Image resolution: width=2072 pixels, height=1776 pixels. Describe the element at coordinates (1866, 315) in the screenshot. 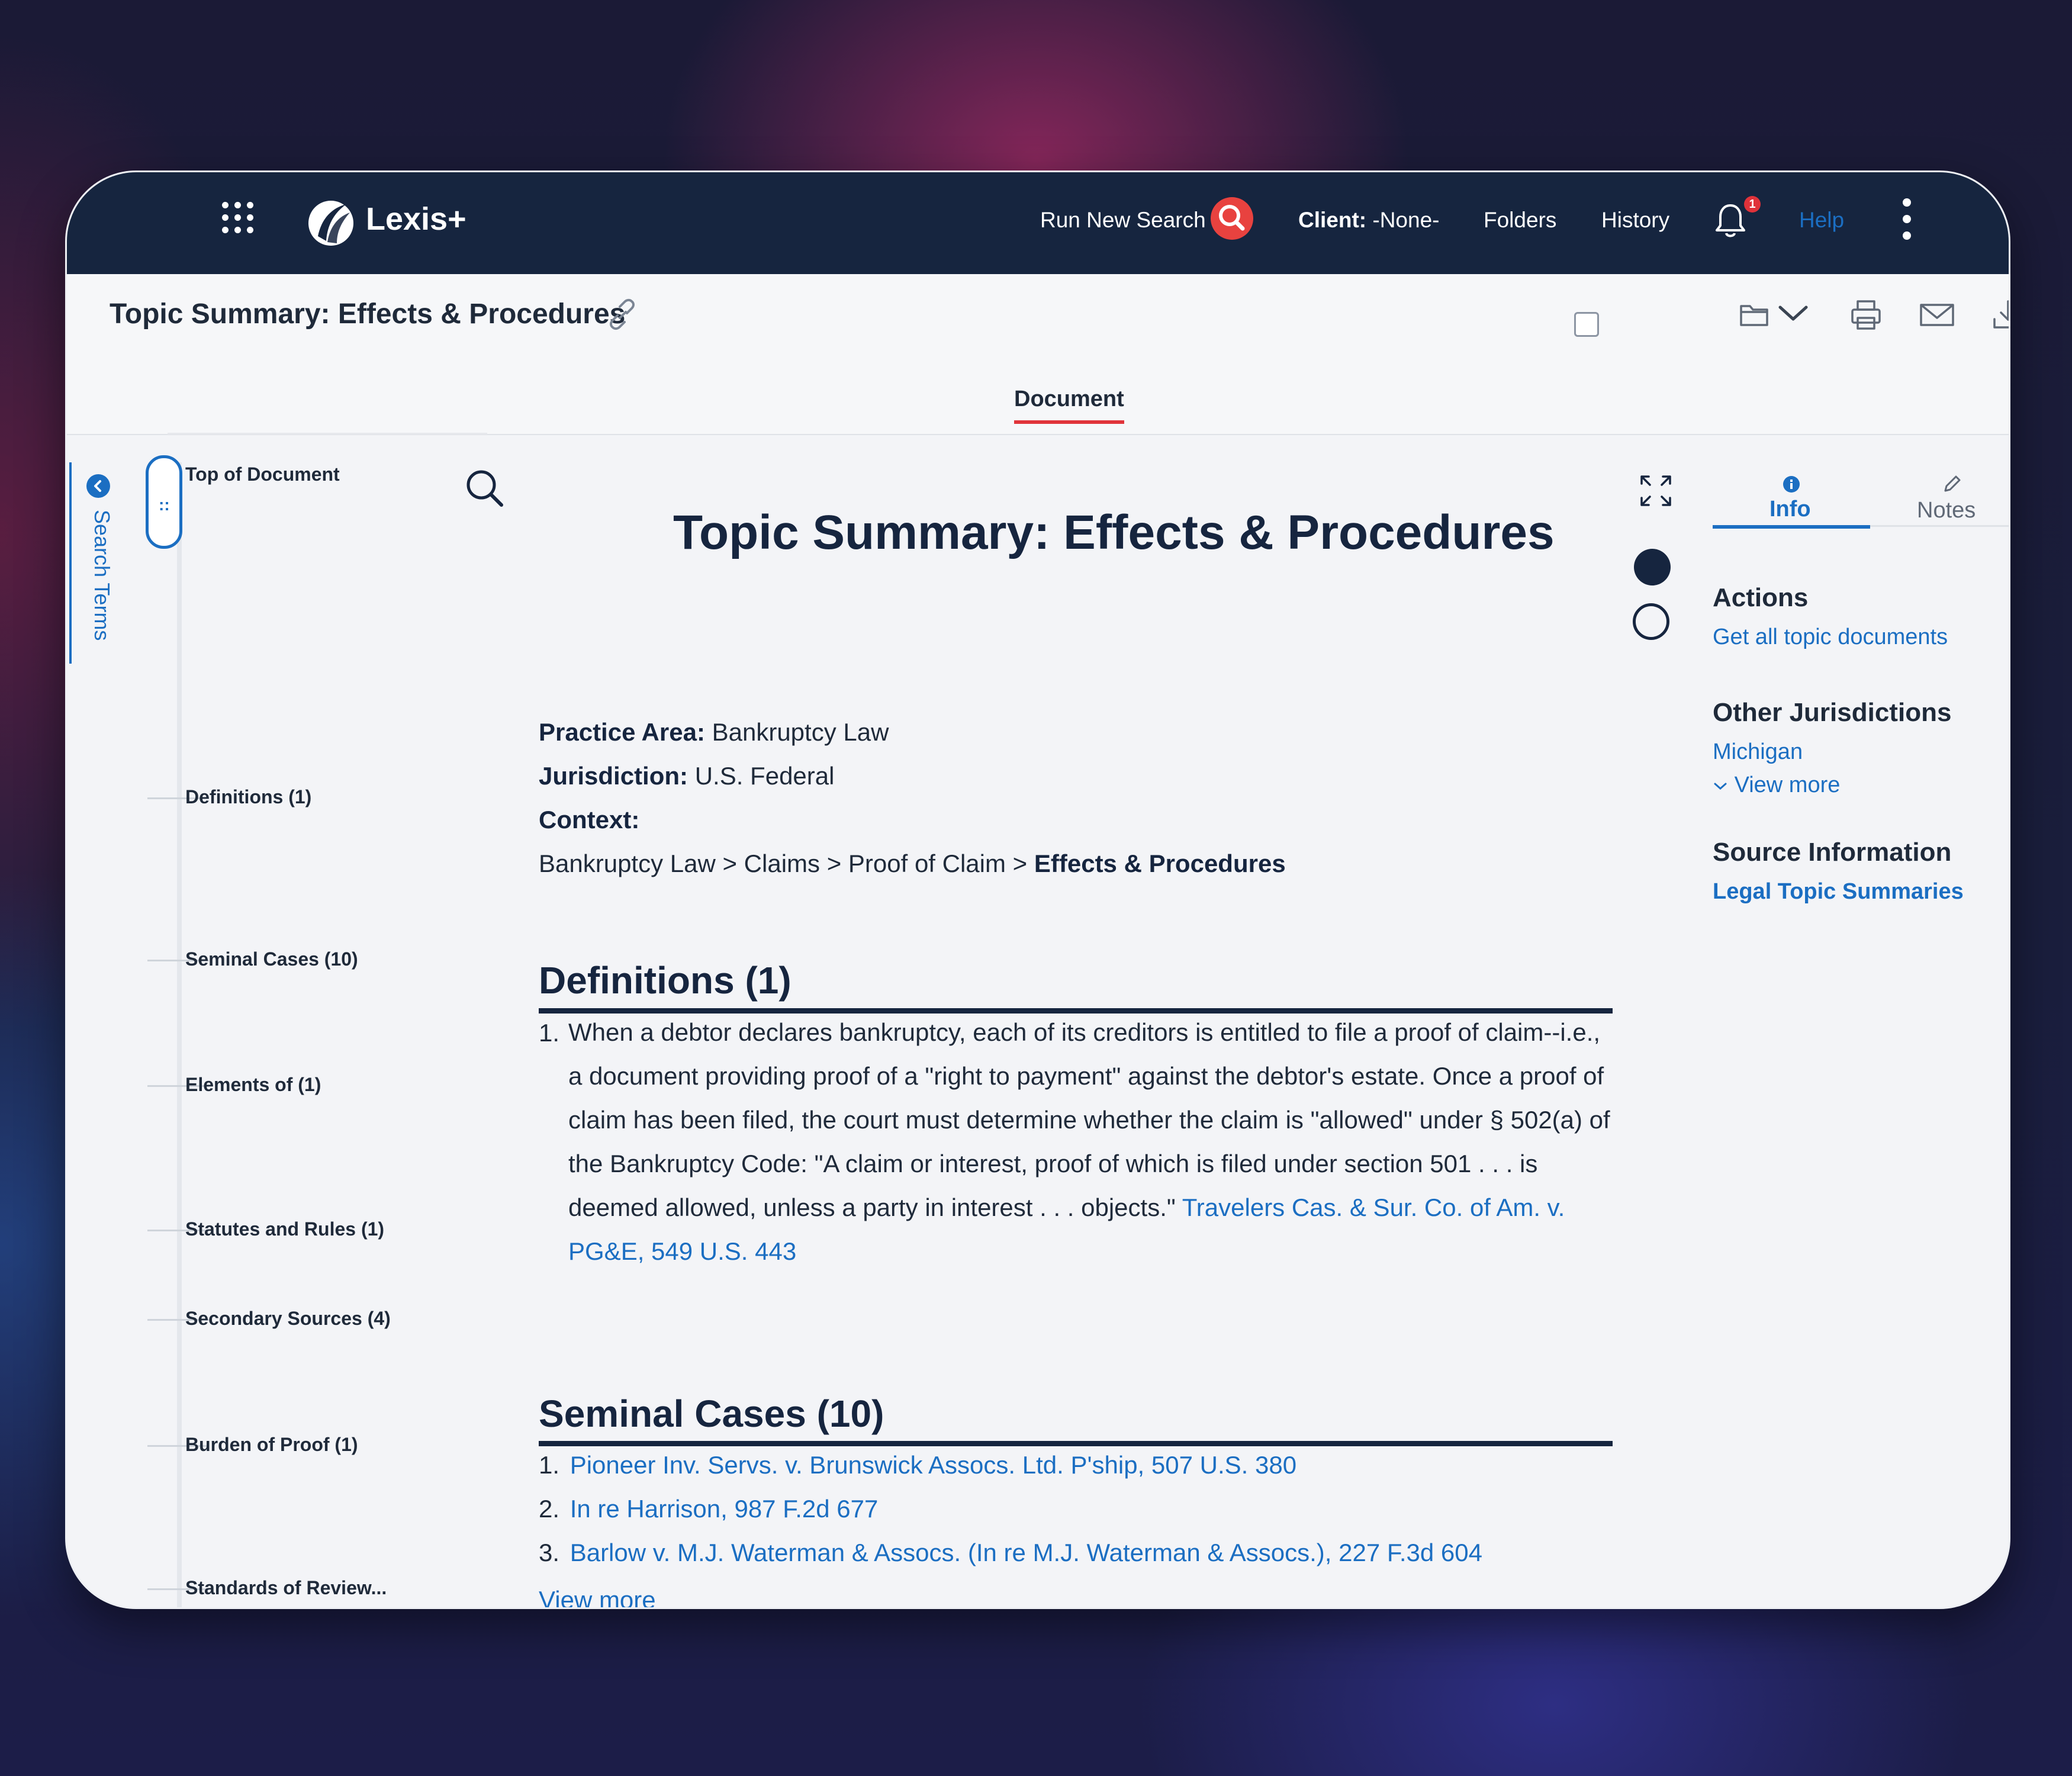

I see `print-icon` at that location.